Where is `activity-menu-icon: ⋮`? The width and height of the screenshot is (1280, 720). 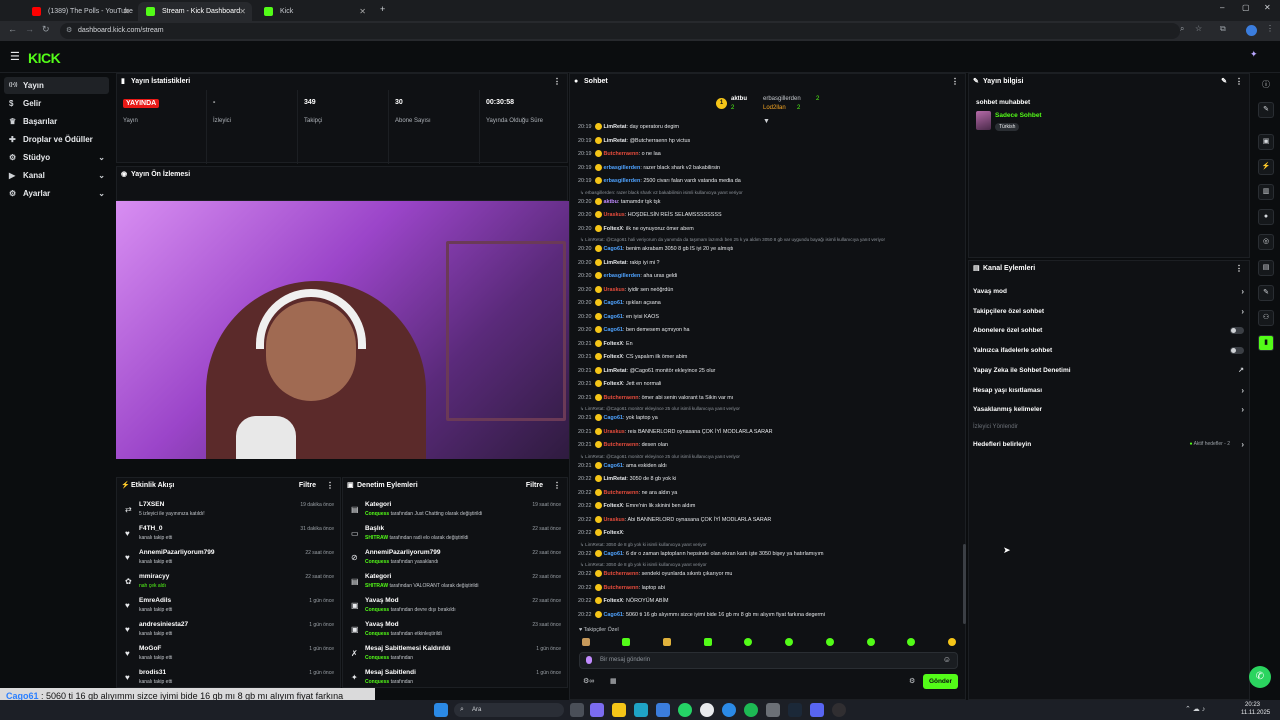 activity-menu-icon: ⋮ is located at coordinates (330, 486).